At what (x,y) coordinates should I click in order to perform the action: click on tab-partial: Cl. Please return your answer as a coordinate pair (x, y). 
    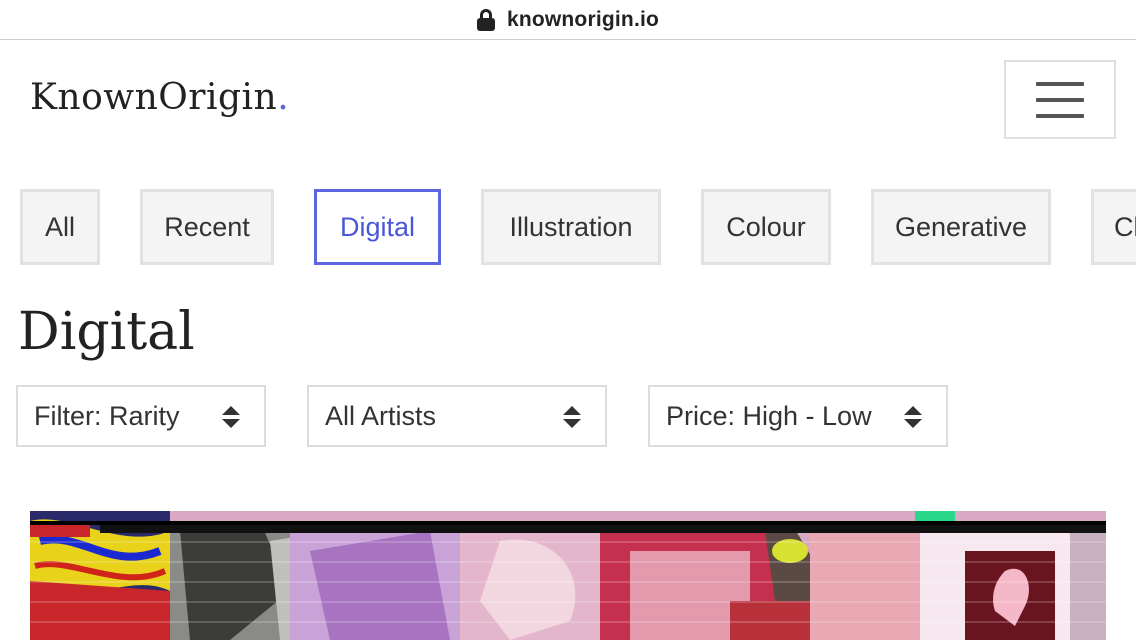
    Looking at the image, I should click on (1113, 227).